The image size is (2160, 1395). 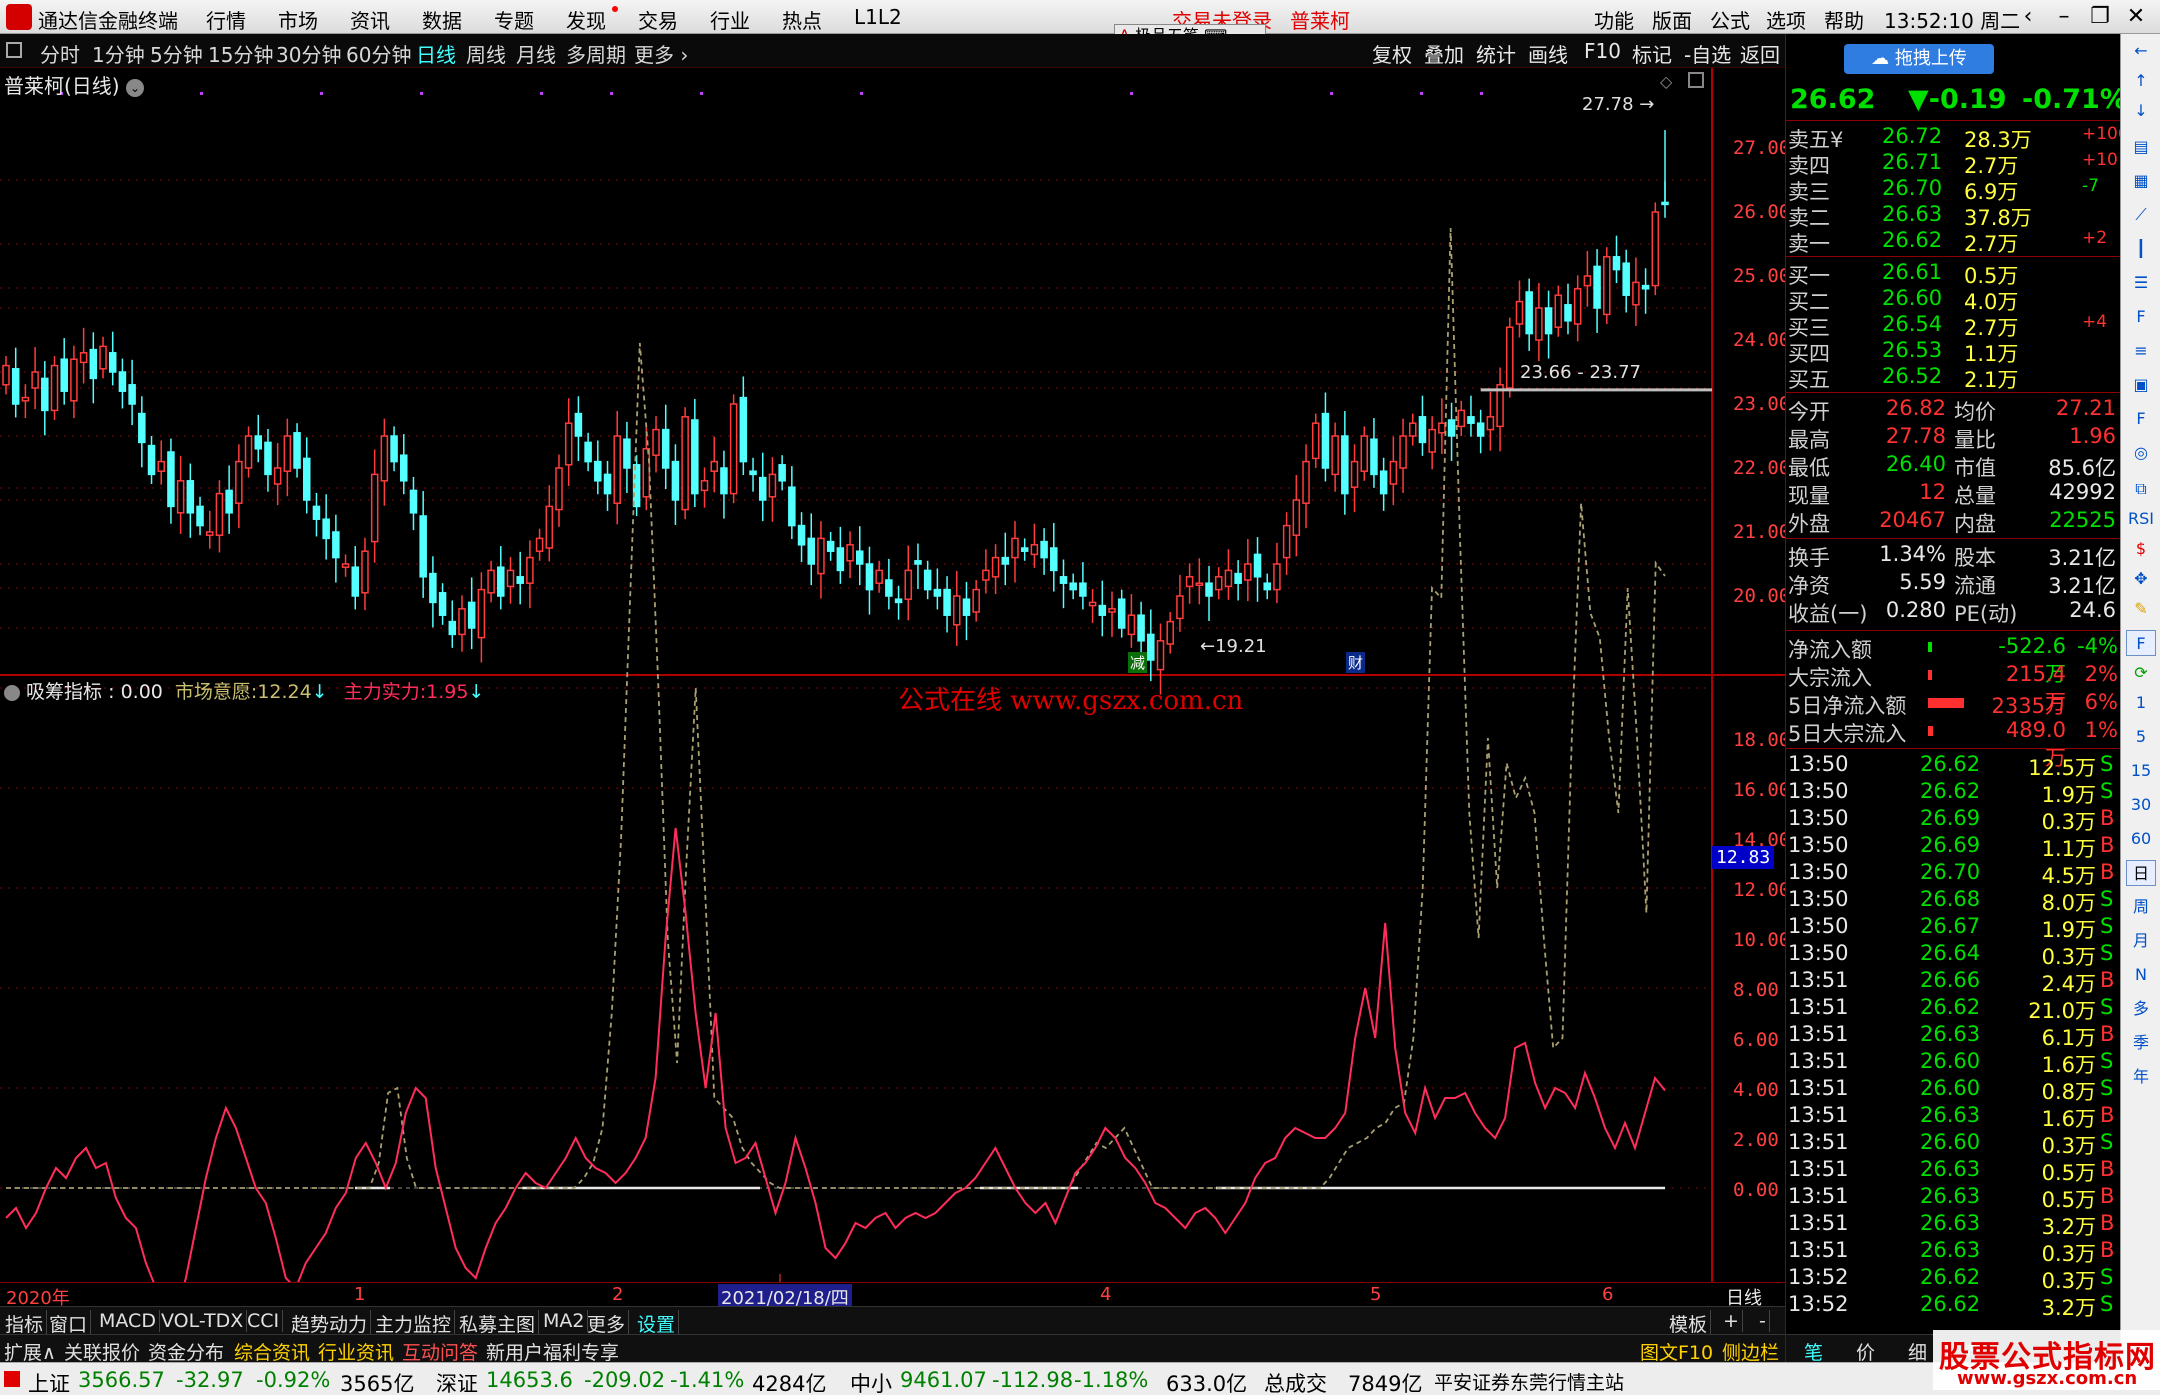 What do you see at coordinates (1953, 1036) in the screenshot?
I see `tick-row: 13:51 26.63 6.1万 B` at bounding box center [1953, 1036].